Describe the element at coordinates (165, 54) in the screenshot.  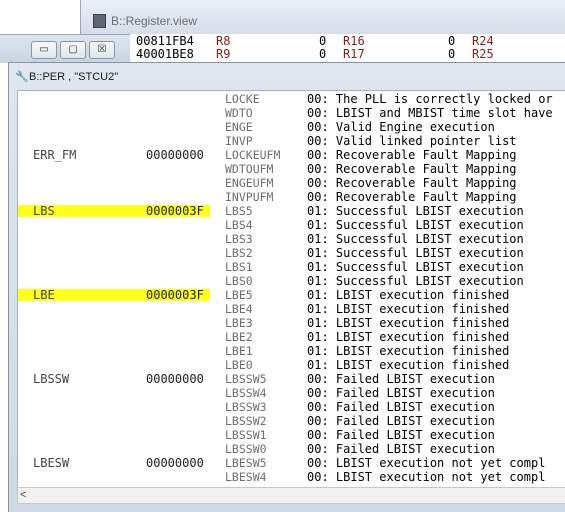
I see `register-address: 40001BE8` at that location.